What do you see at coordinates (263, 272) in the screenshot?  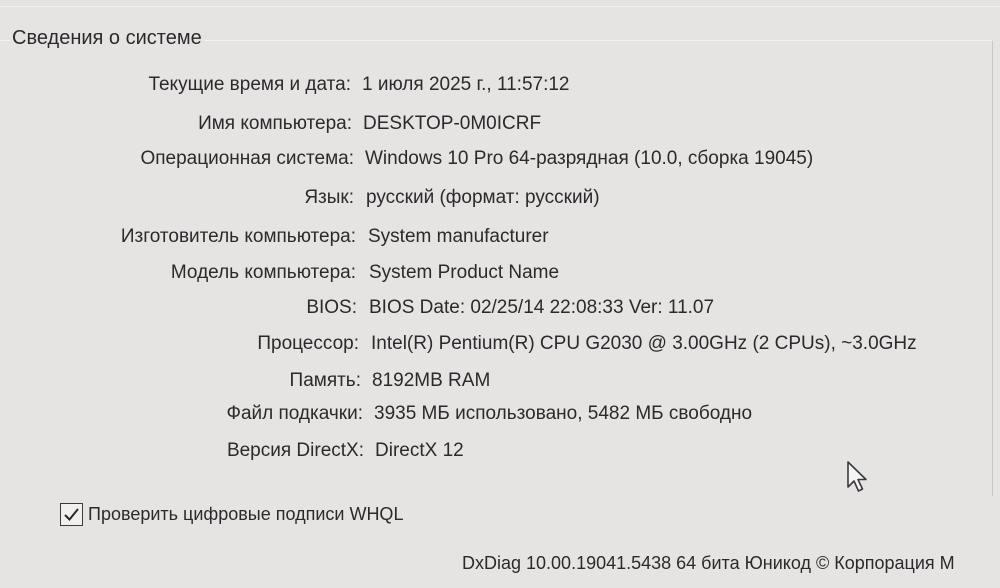 I see `info-label: Модель компьютера:` at bounding box center [263, 272].